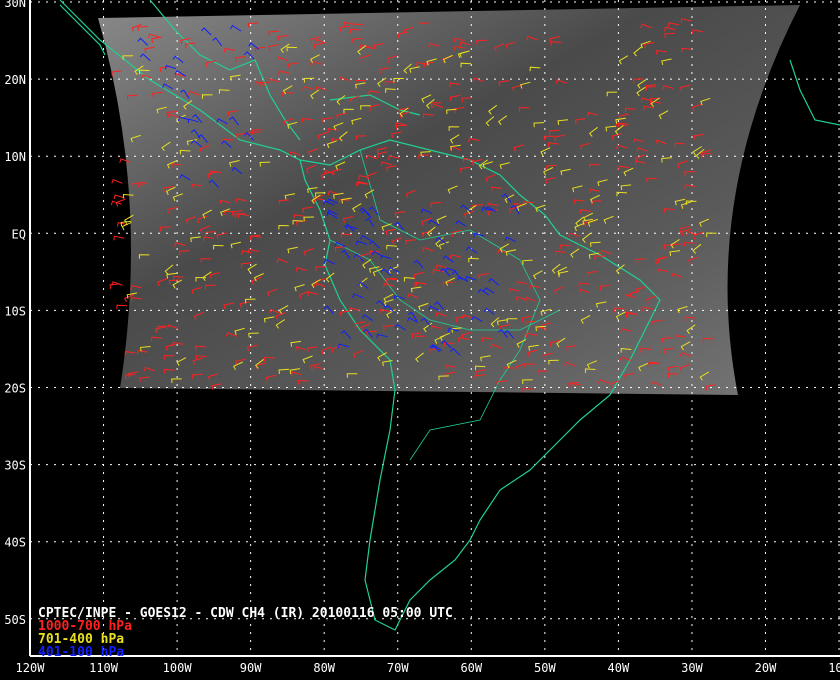 The image size is (840, 680). I want to click on longitude-label: 10W, so click(834, 668).